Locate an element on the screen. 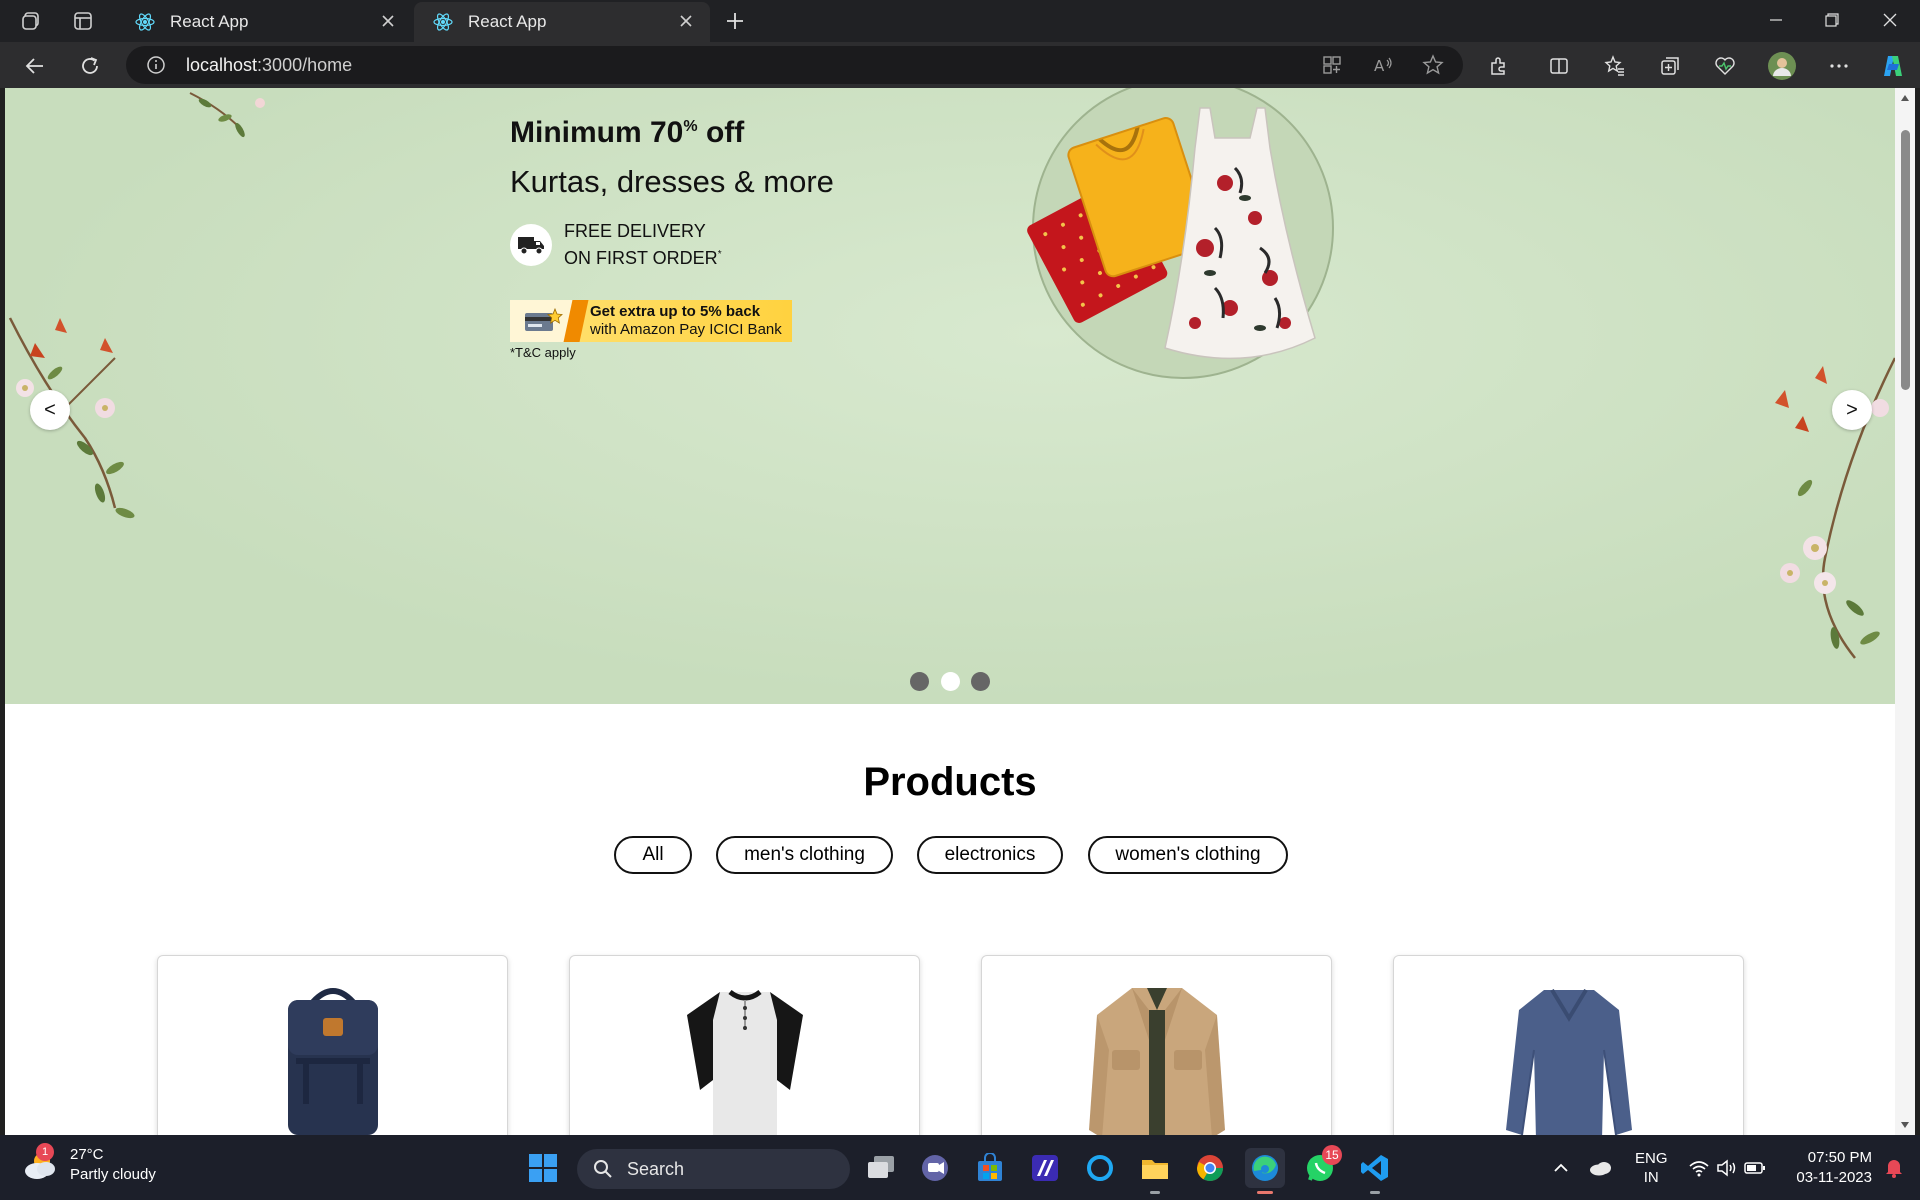  product-card-henley-tshirt is located at coordinates (744, 1045).